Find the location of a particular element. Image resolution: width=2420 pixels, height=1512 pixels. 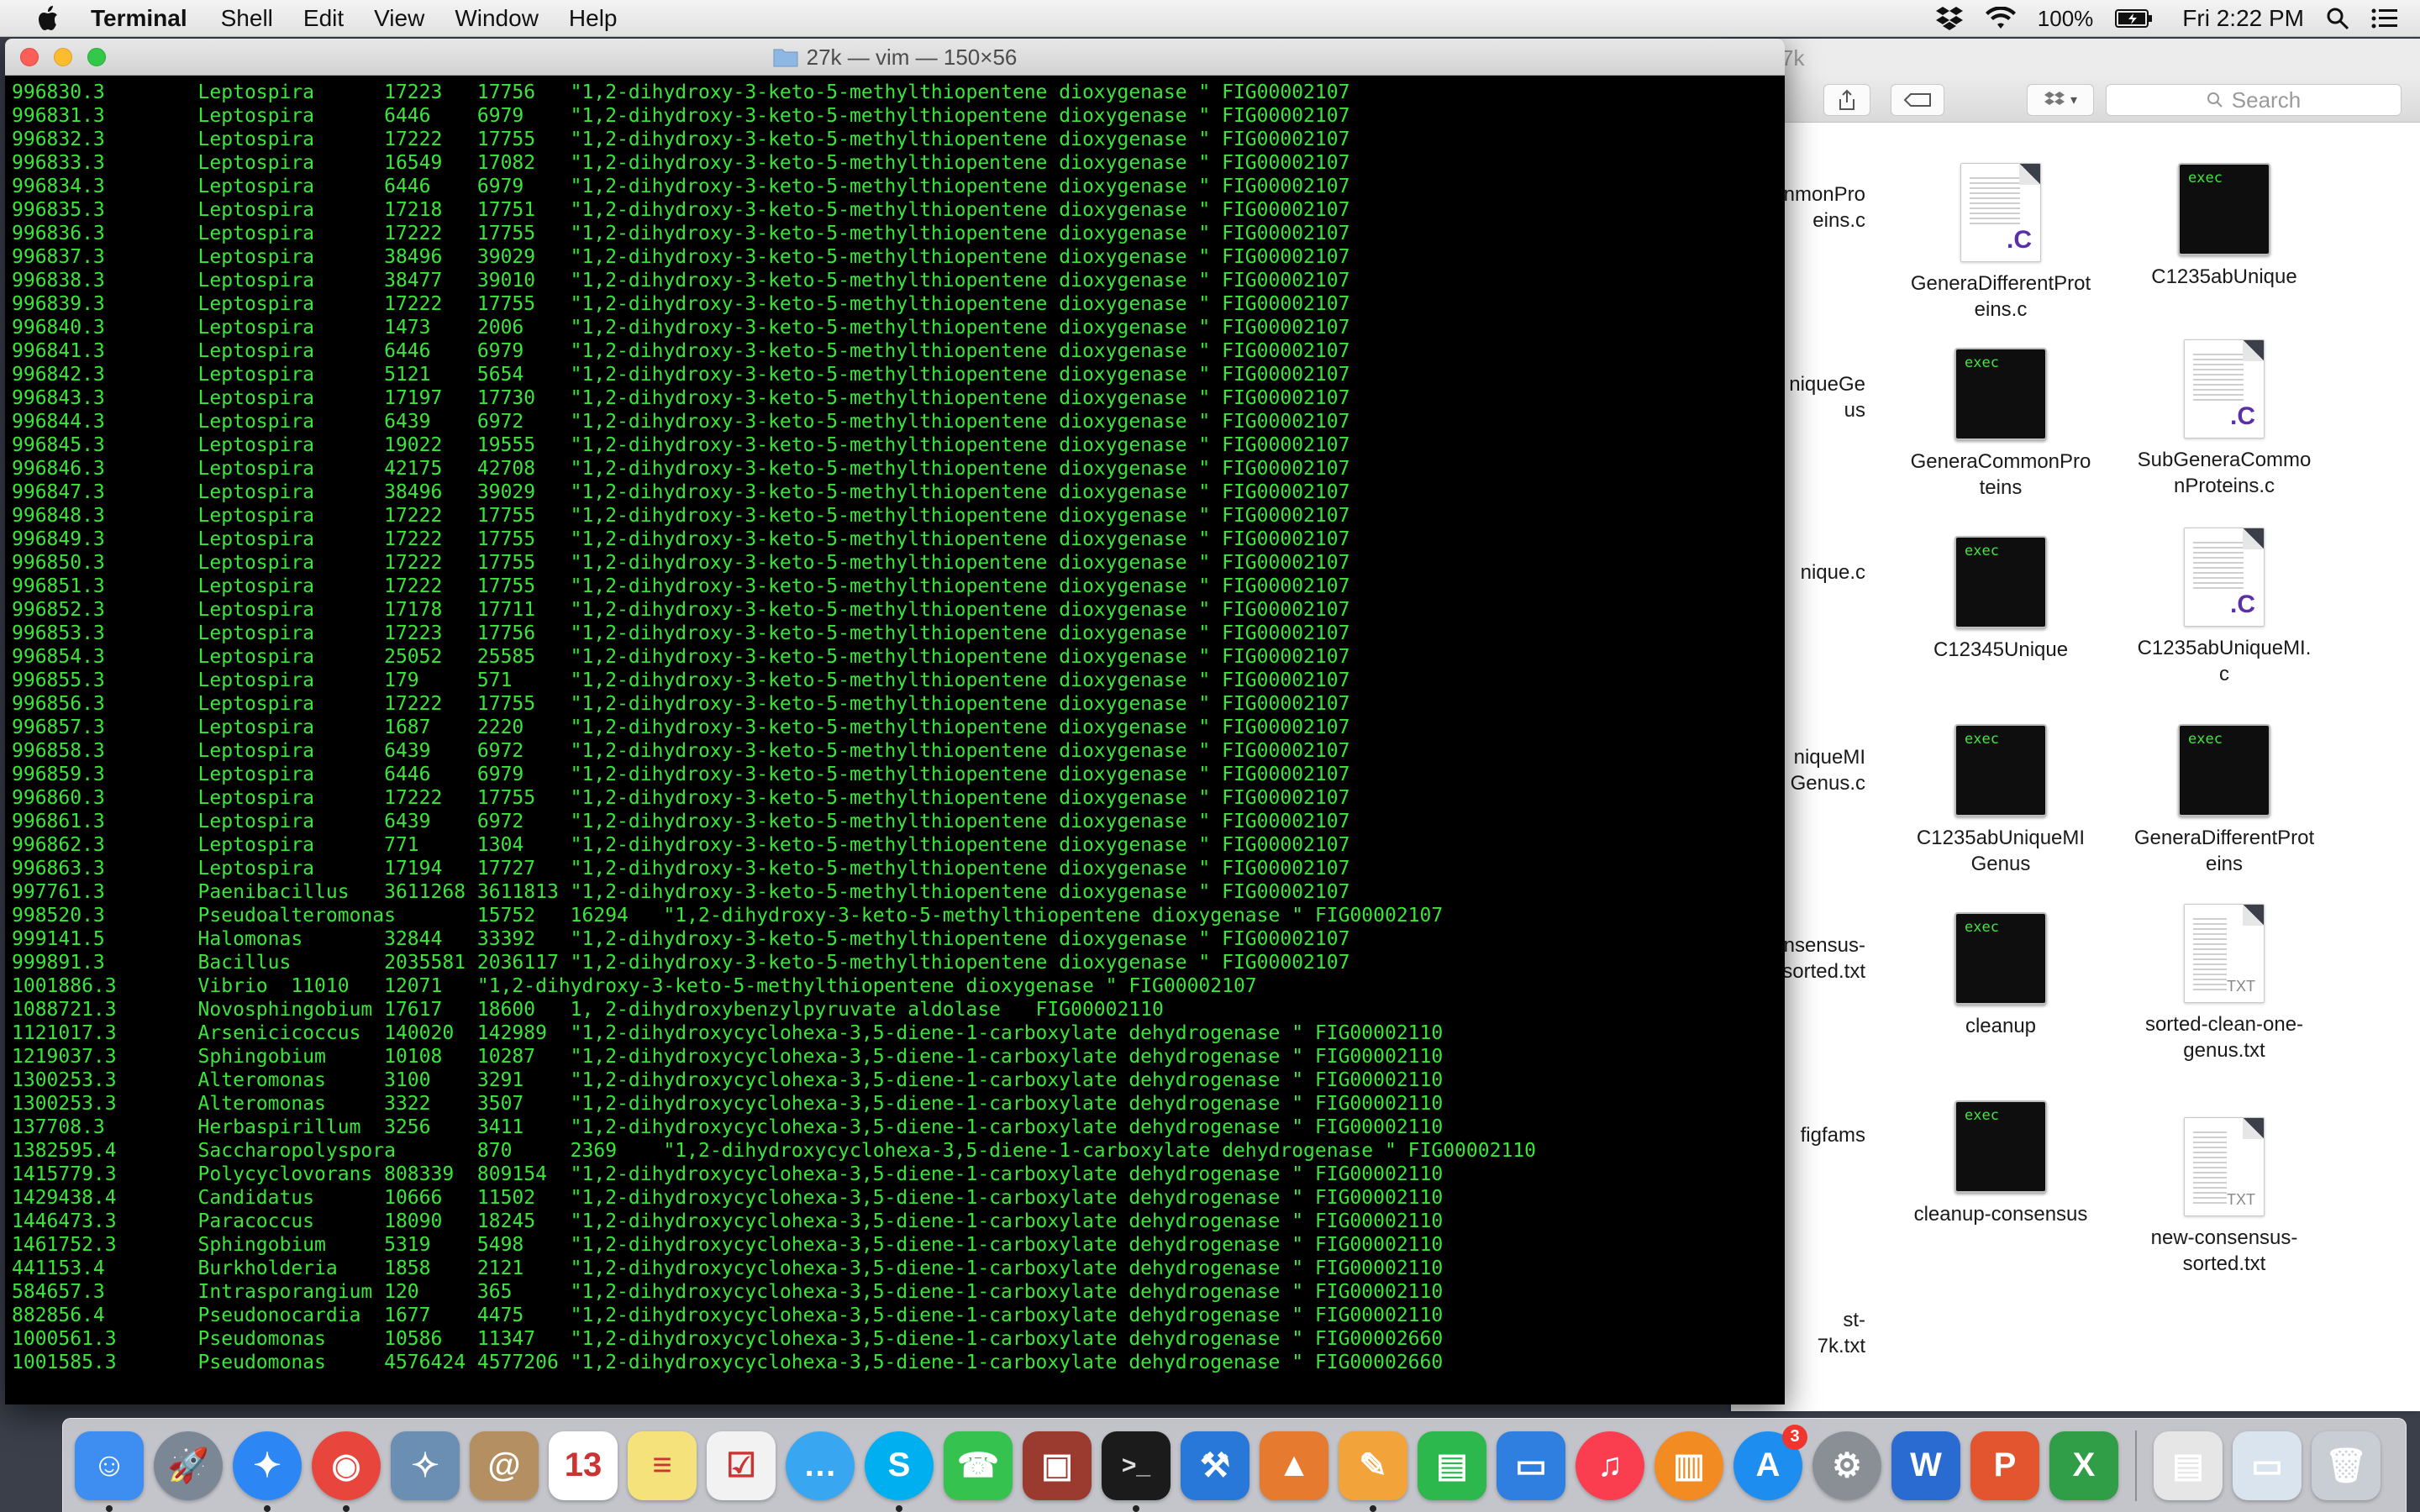

dock-matlab-icon: ▲ is located at coordinates (1294, 1465).